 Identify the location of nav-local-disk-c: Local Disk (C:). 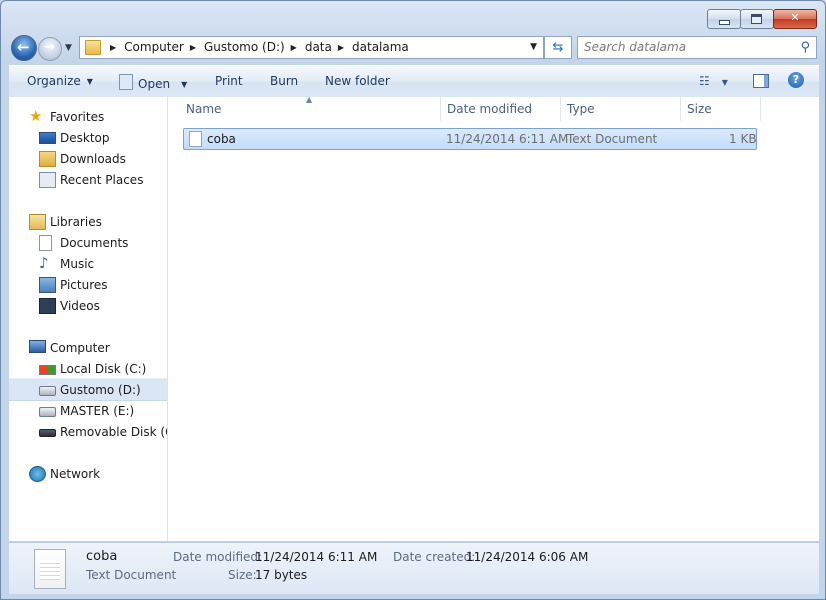
(88, 368).